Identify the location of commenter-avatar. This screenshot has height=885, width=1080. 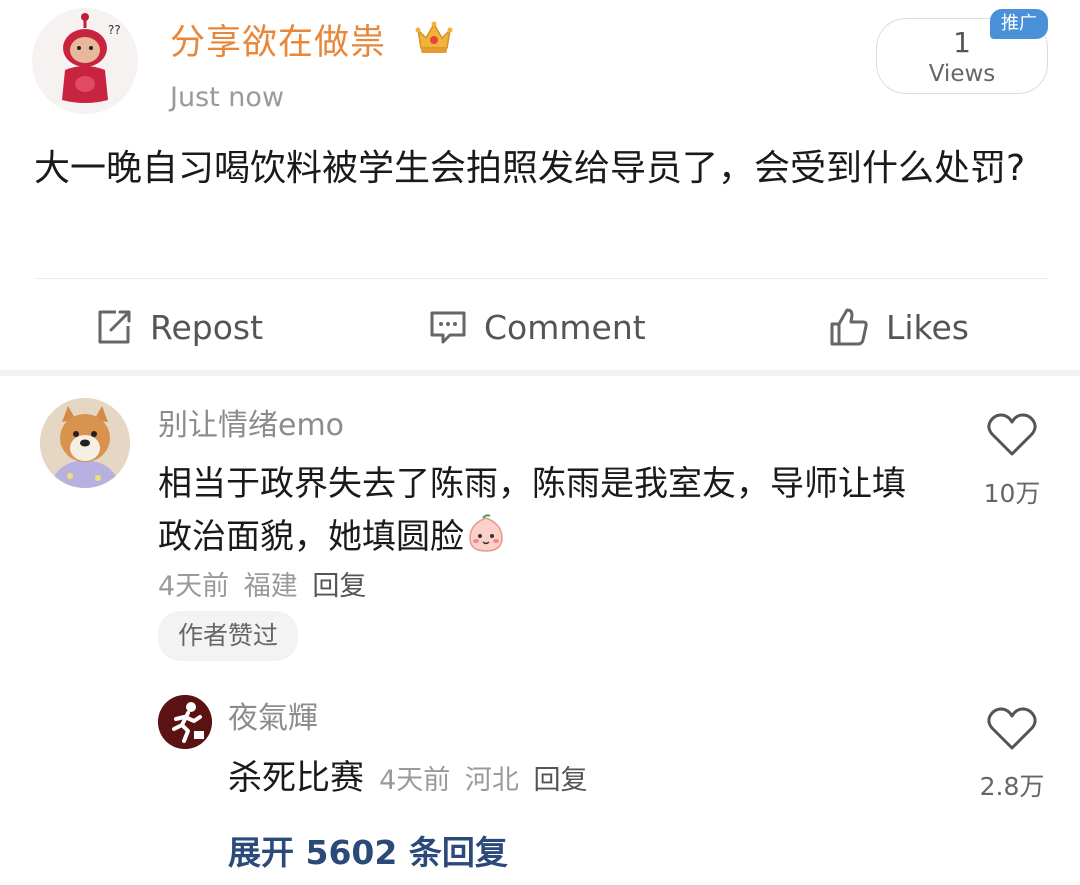
(85, 443).